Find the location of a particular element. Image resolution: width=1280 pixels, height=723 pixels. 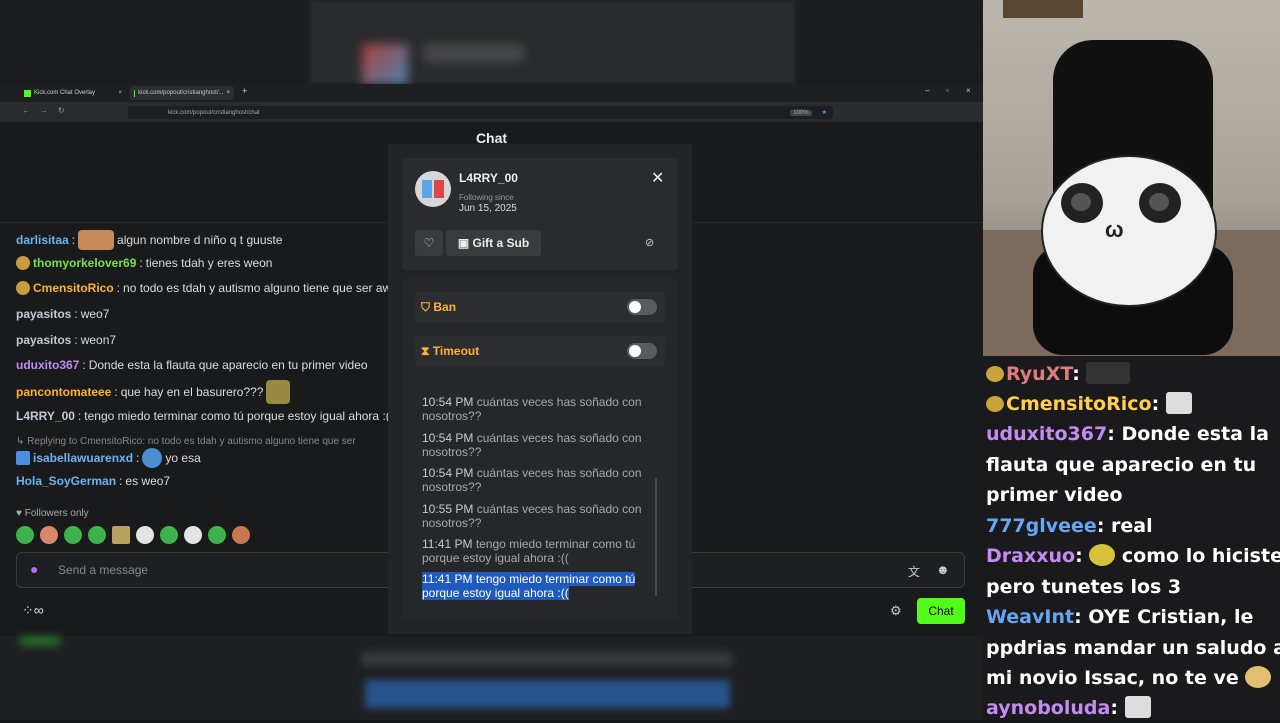

overlay-line: aynoboluda: is located at coordinates (1068, 708).